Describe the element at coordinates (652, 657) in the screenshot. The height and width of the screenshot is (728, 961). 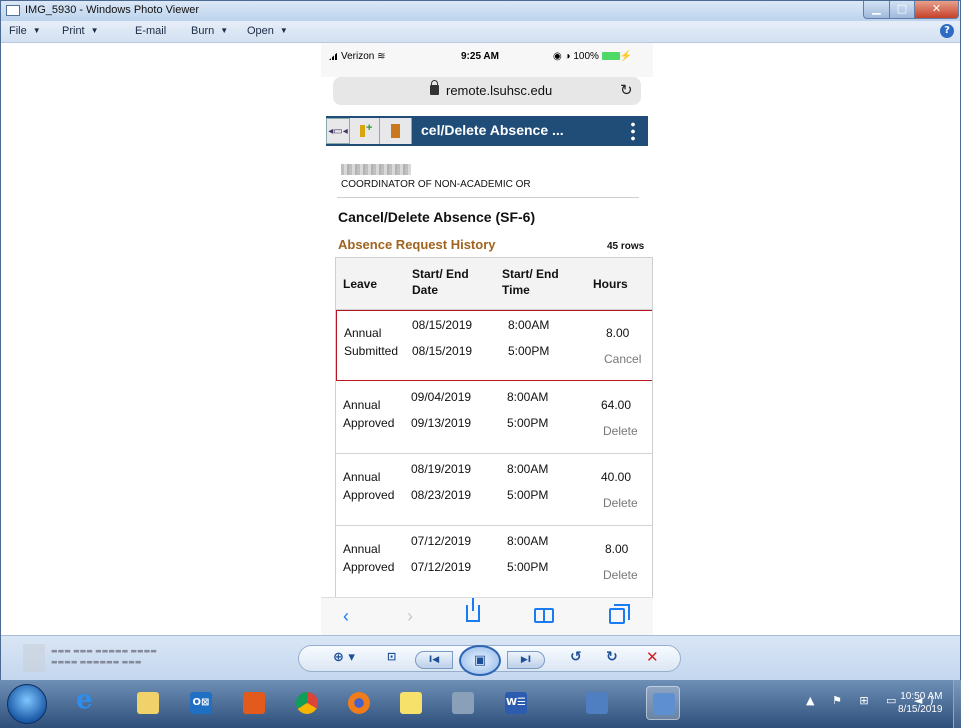
I see `delete-icon: ✕` at that location.